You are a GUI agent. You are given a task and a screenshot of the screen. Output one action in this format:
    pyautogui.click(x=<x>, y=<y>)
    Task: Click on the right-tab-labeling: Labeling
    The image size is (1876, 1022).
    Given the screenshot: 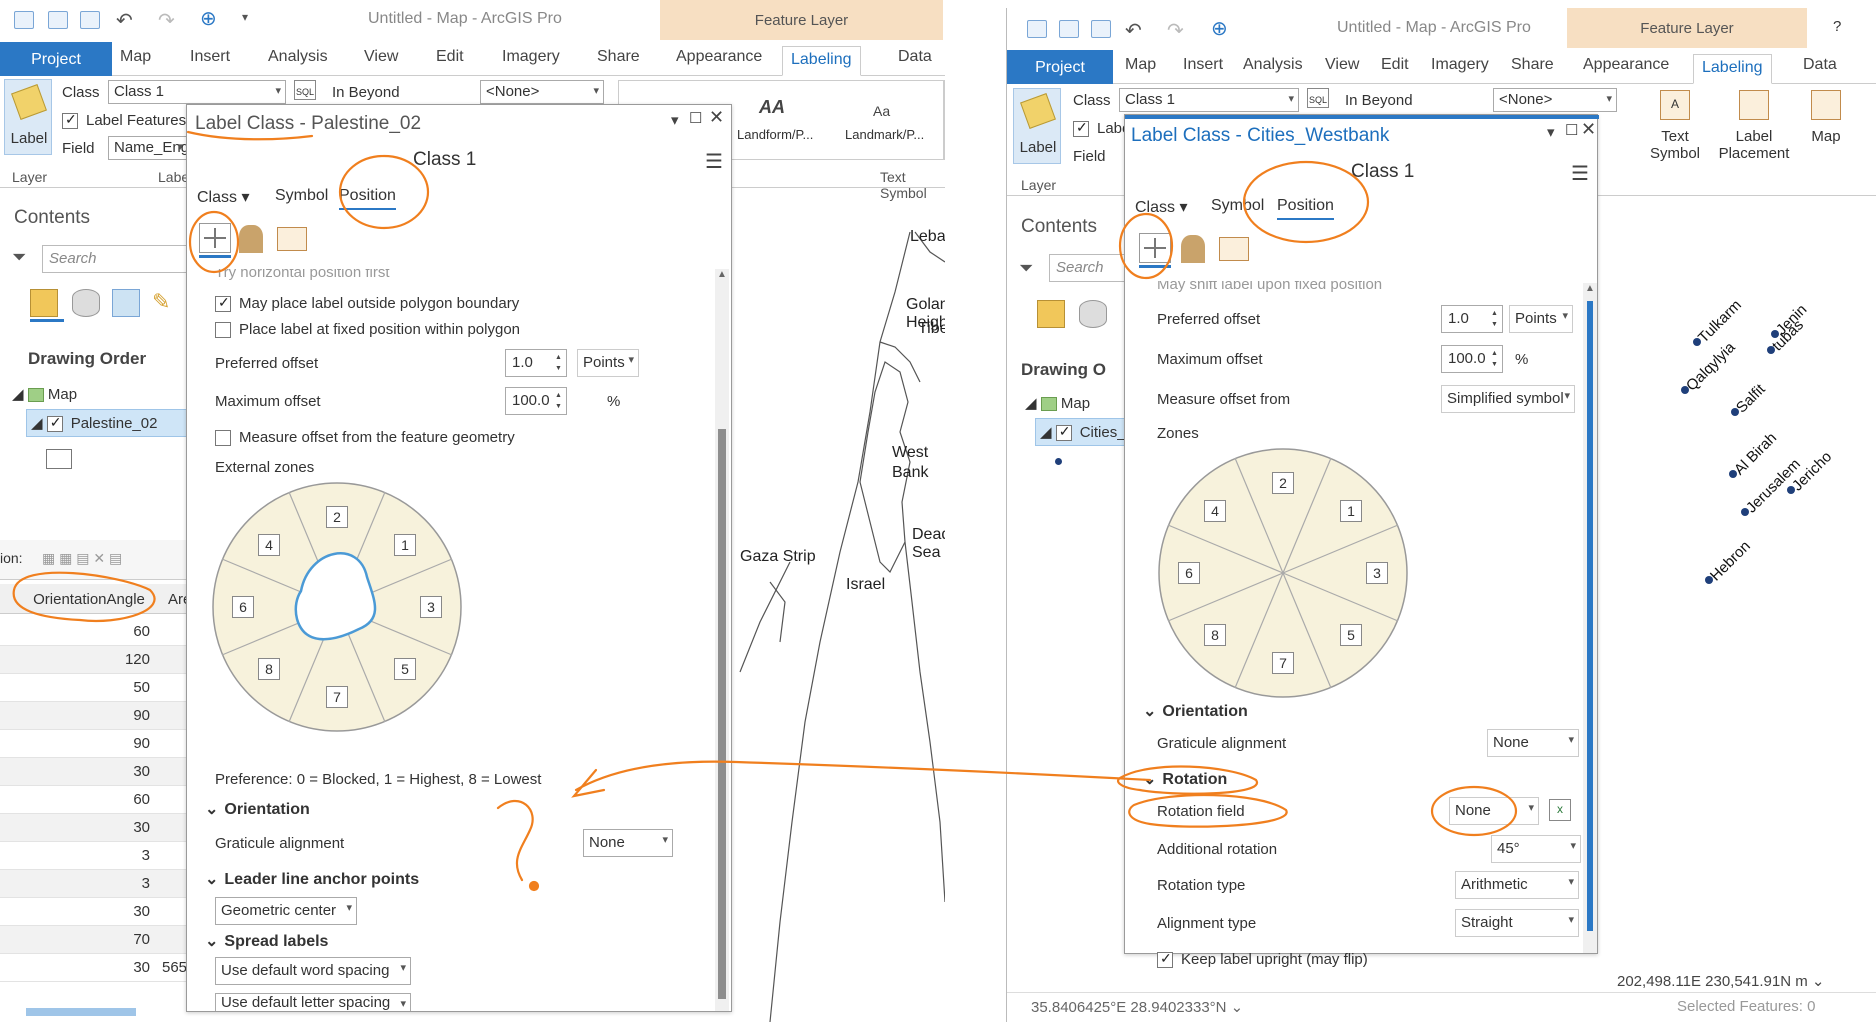 What is the action you would take?
    pyautogui.click(x=1732, y=69)
    